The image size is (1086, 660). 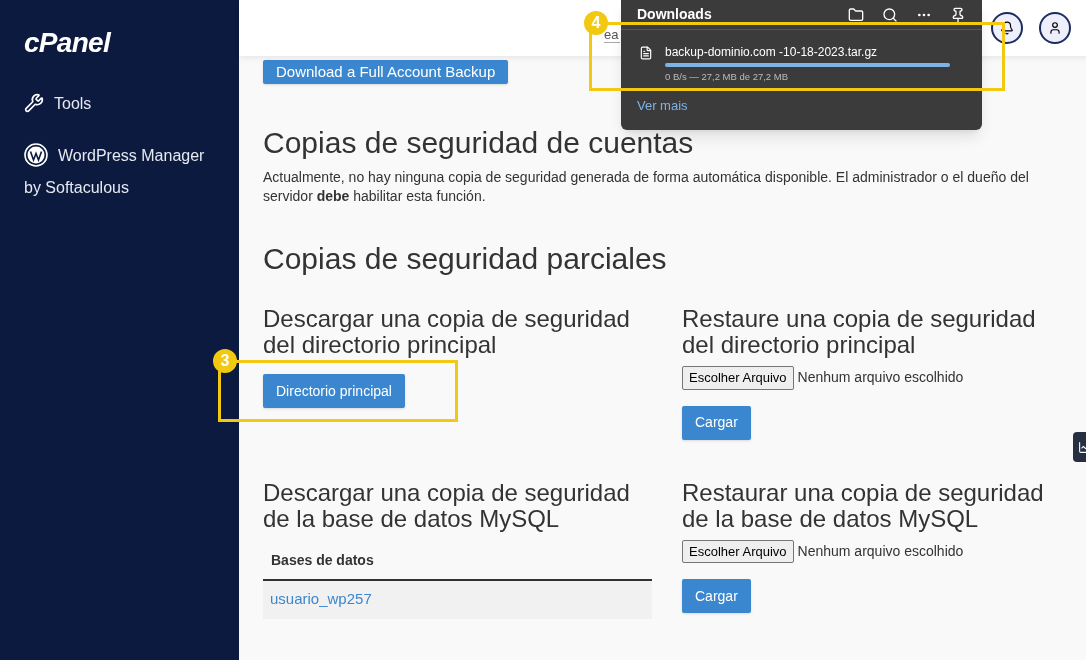 I want to click on sidebar-item: WordPress Manager by Softaculous, so click(x=117, y=172).